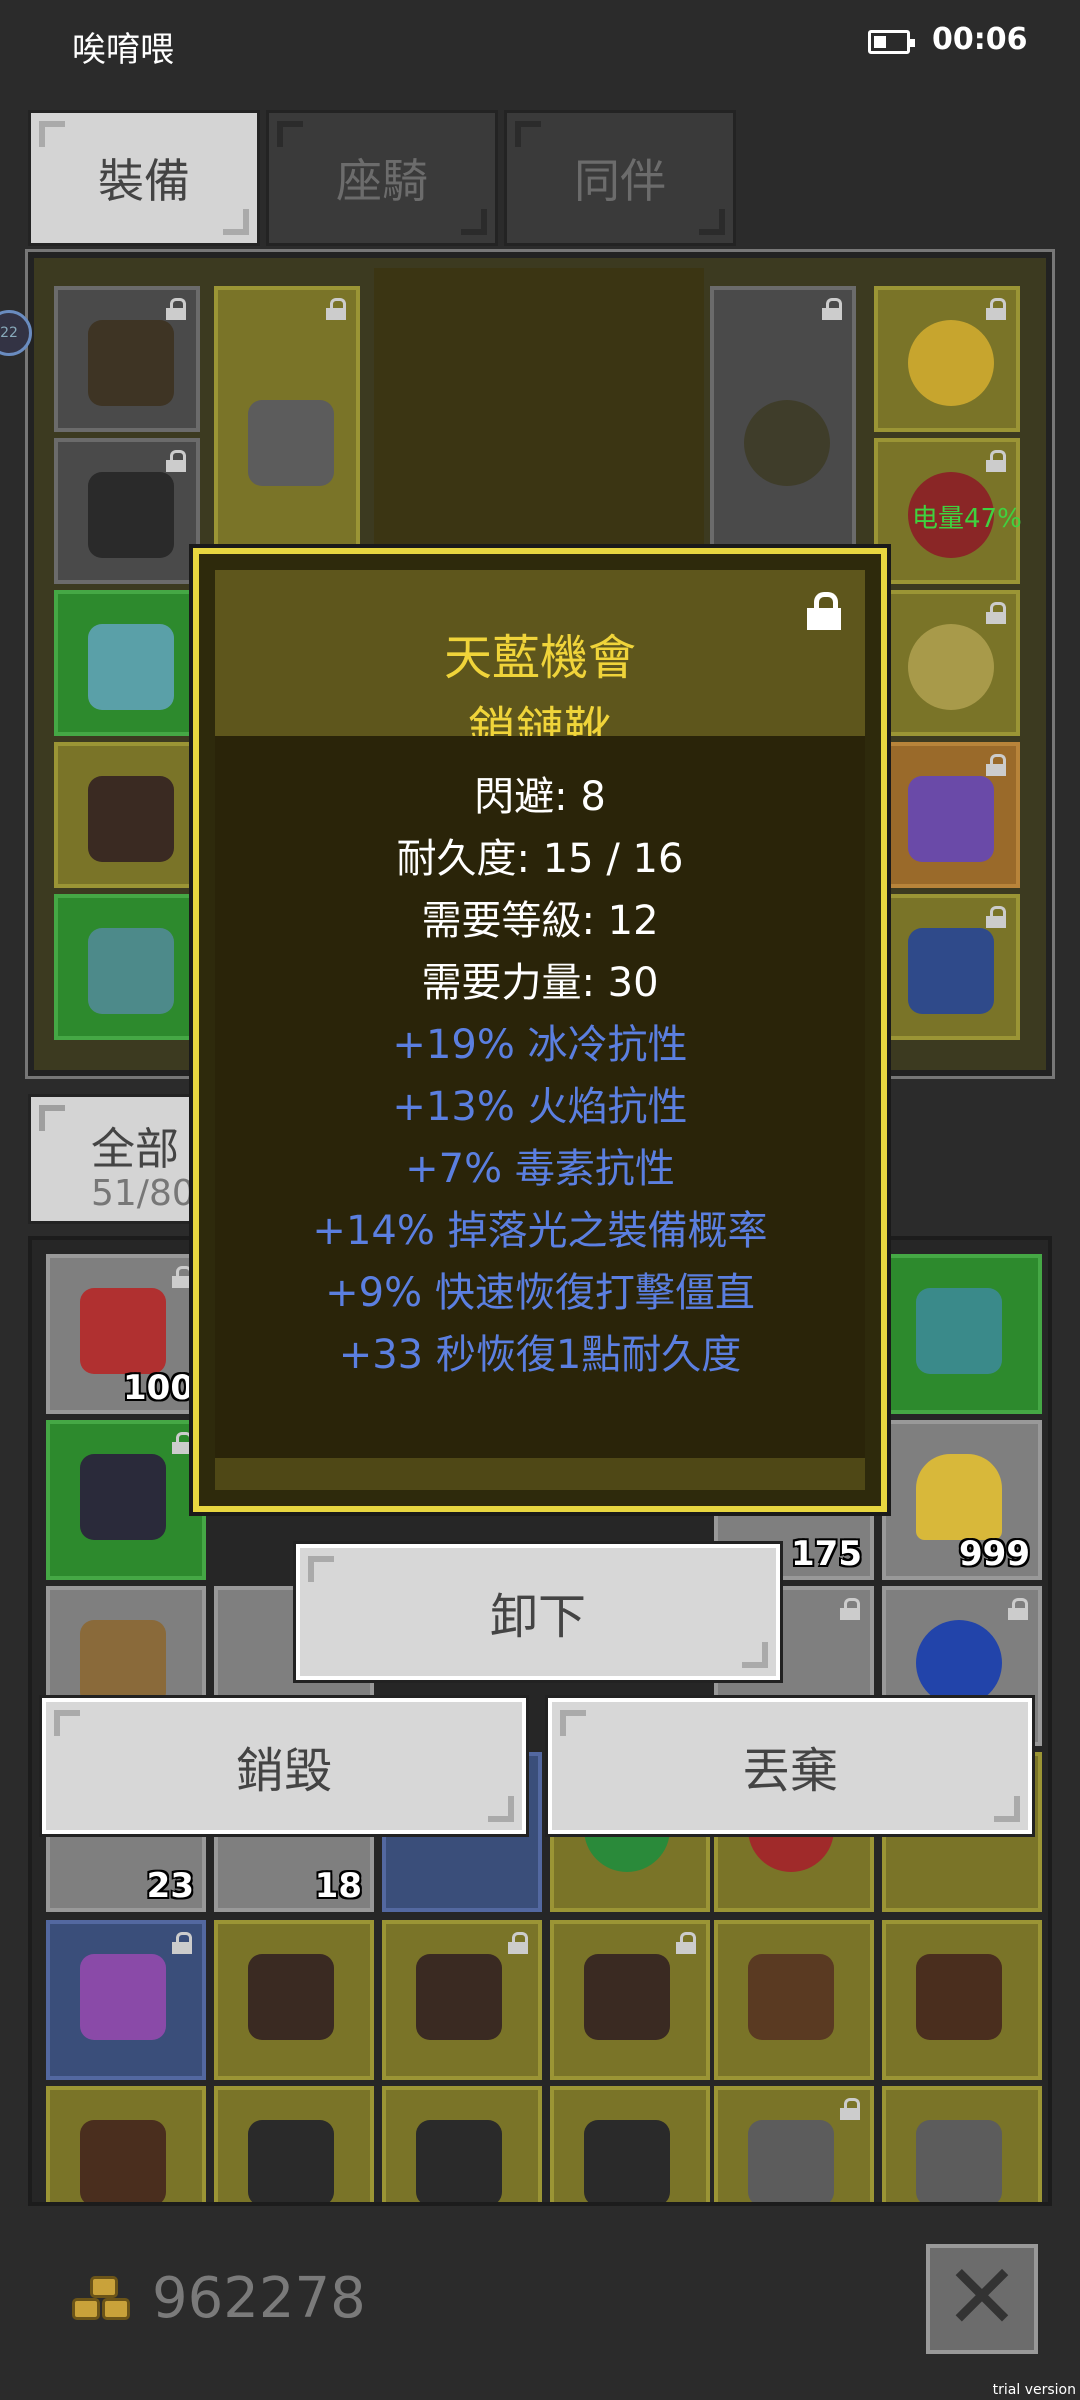 Image resolution: width=1080 pixels, height=2400 pixels. I want to click on battery-icon, so click(891, 42).